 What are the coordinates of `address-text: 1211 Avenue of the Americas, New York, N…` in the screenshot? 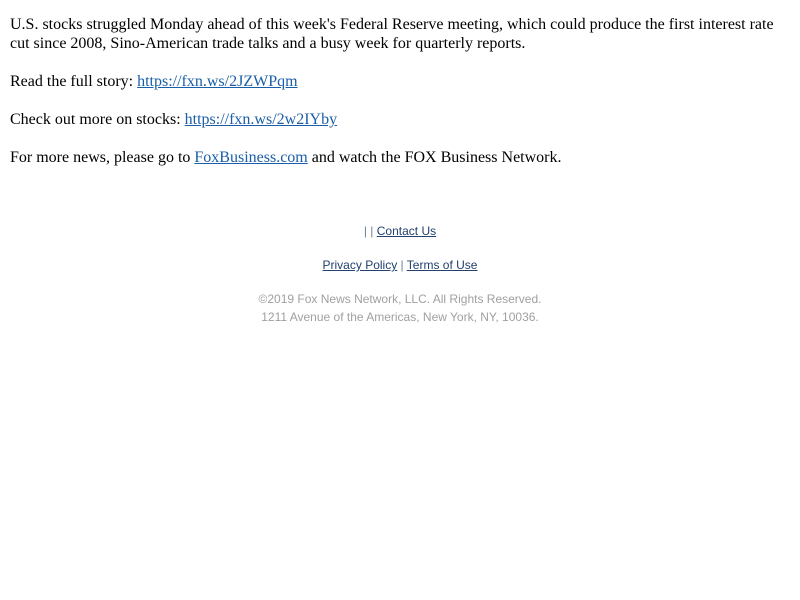 It's located at (400, 317).